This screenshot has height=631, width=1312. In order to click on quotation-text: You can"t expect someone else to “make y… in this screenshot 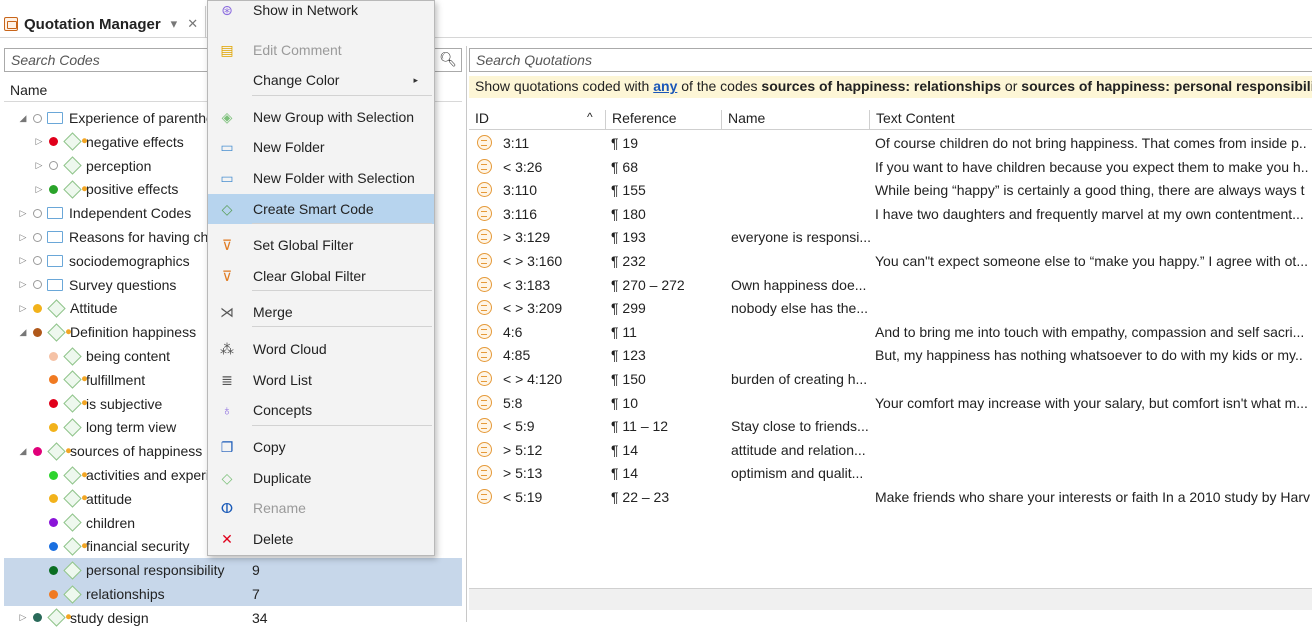, I will do `click(1091, 261)`.